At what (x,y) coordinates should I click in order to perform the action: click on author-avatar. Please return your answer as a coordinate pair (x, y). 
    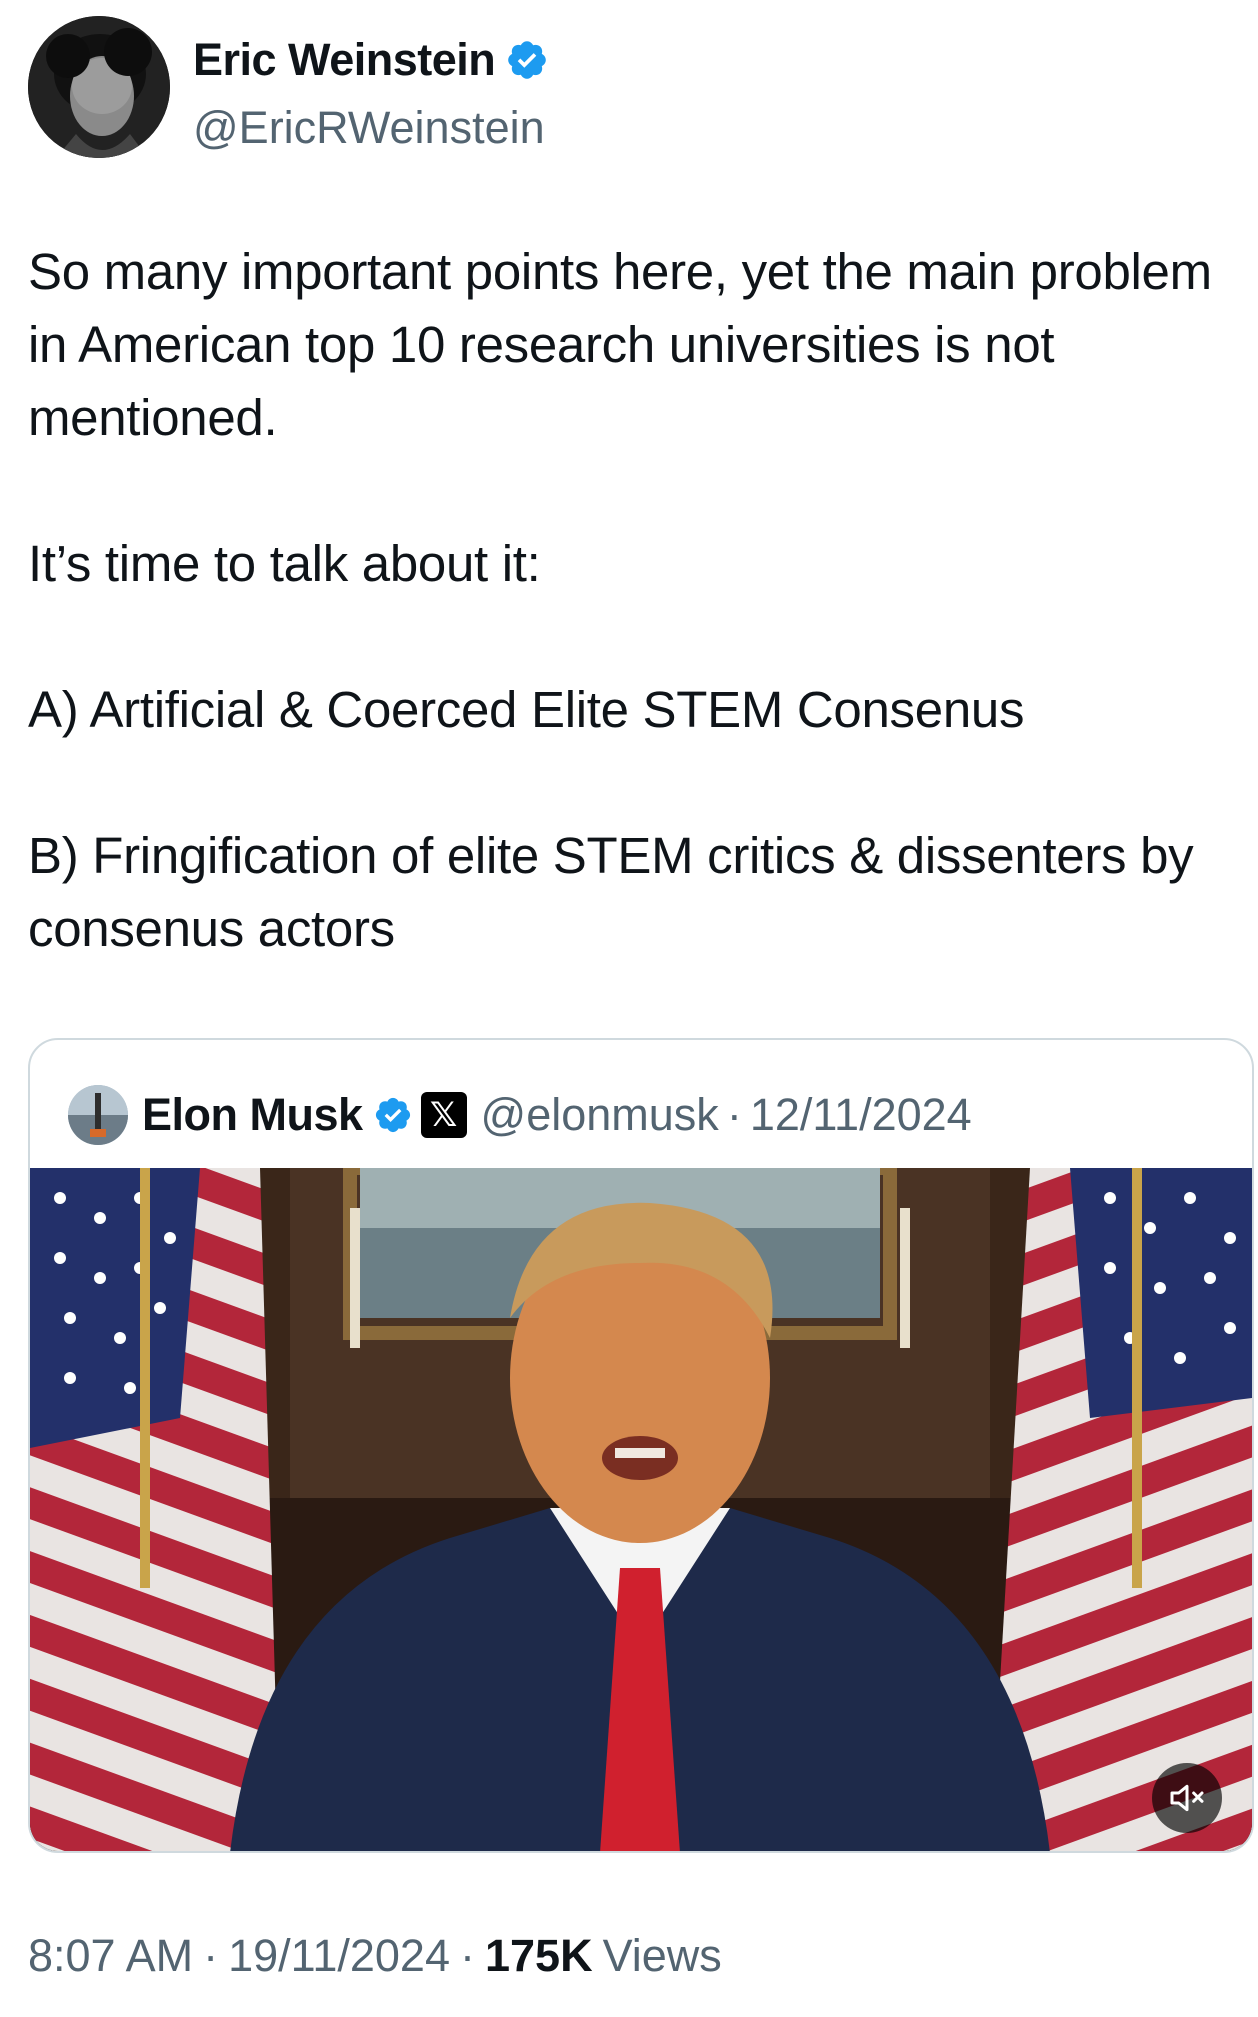
    Looking at the image, I should click on (99, 87).